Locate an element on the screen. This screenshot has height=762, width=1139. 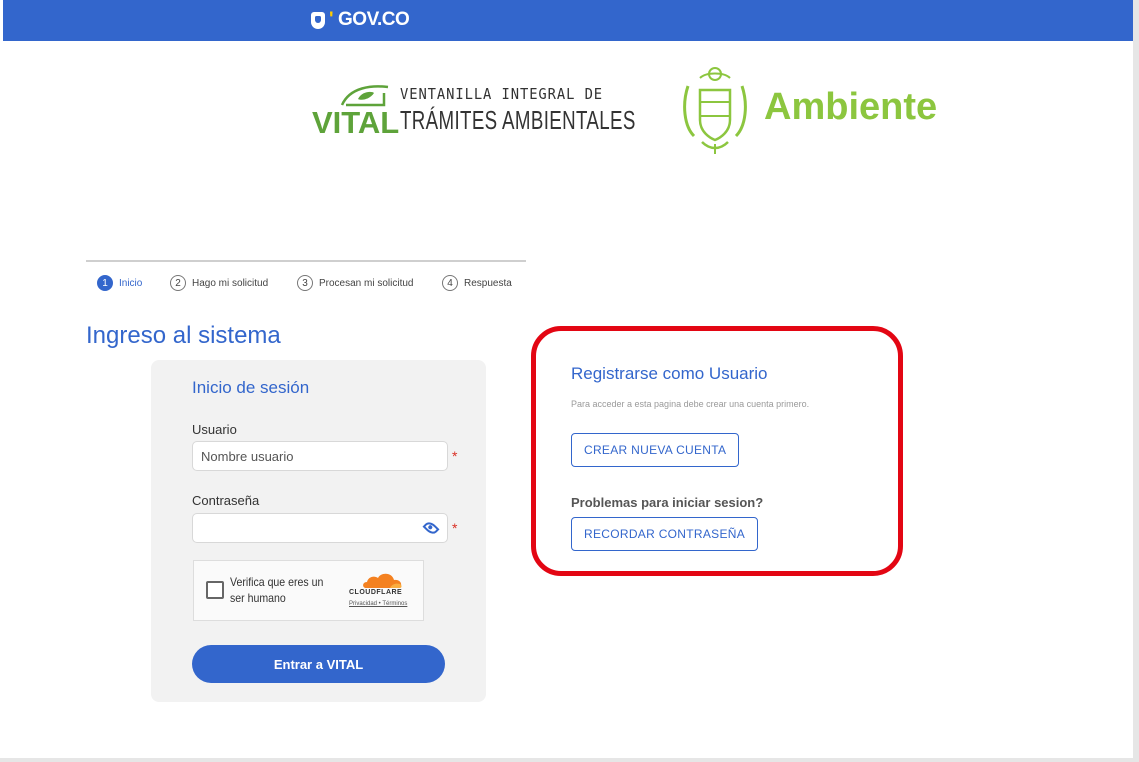
cloudflare-cloud-icon is located at coordinates (382, 580).